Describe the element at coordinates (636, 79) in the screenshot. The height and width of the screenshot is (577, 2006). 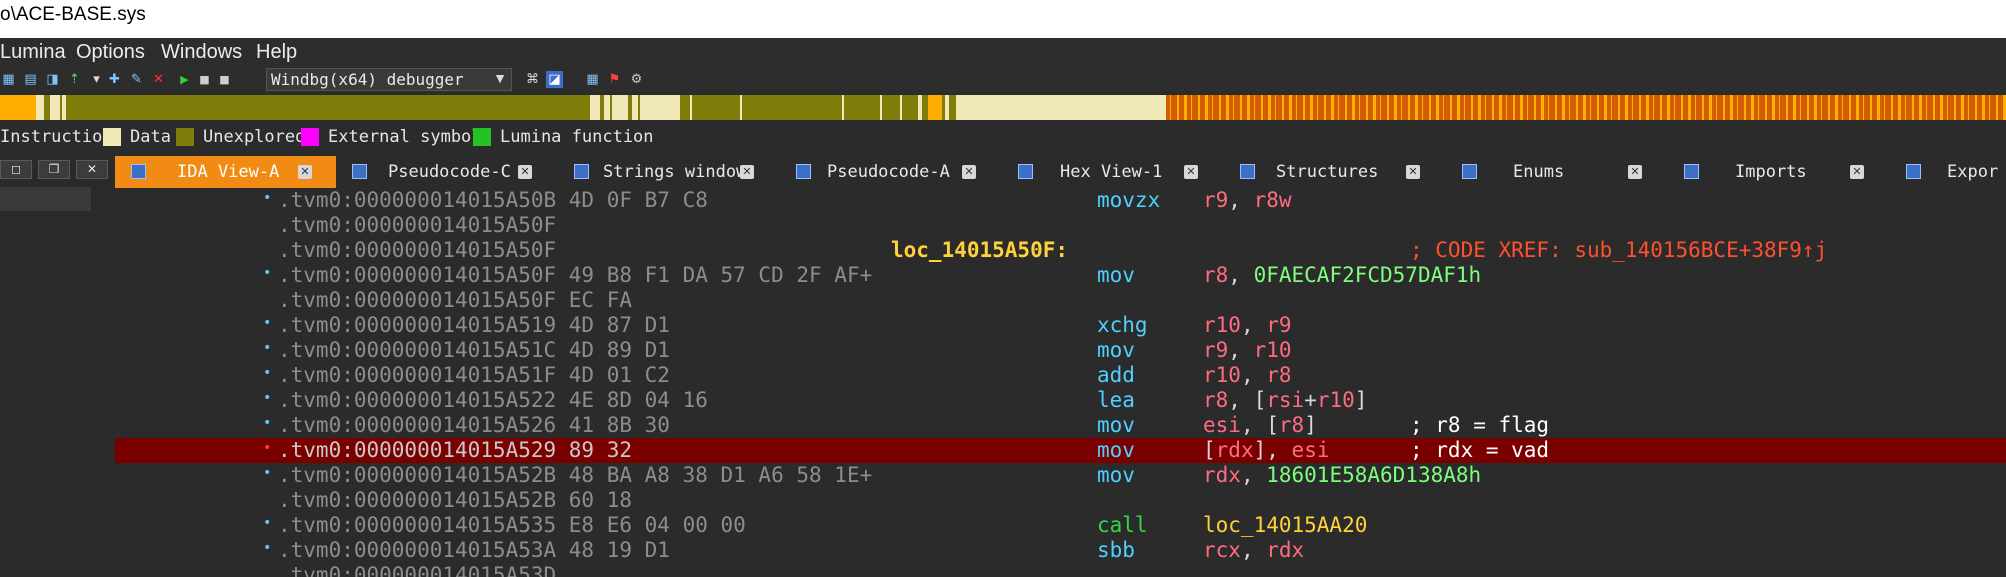
I see `settings-icon: ⚙` at that location.